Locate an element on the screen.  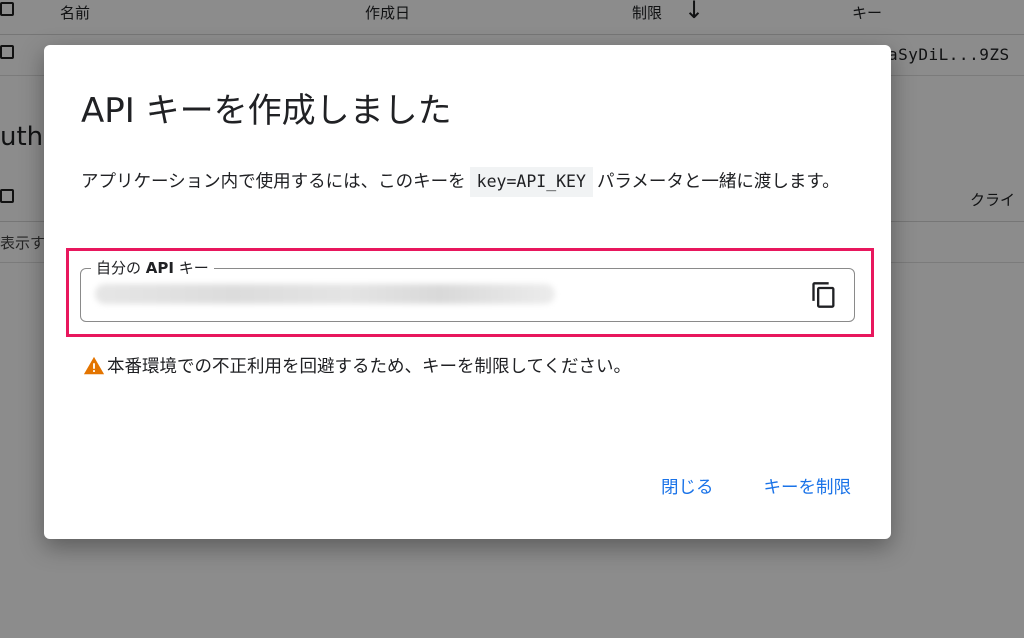
label-prefix: 自分の is located at coordinates (121, 268).